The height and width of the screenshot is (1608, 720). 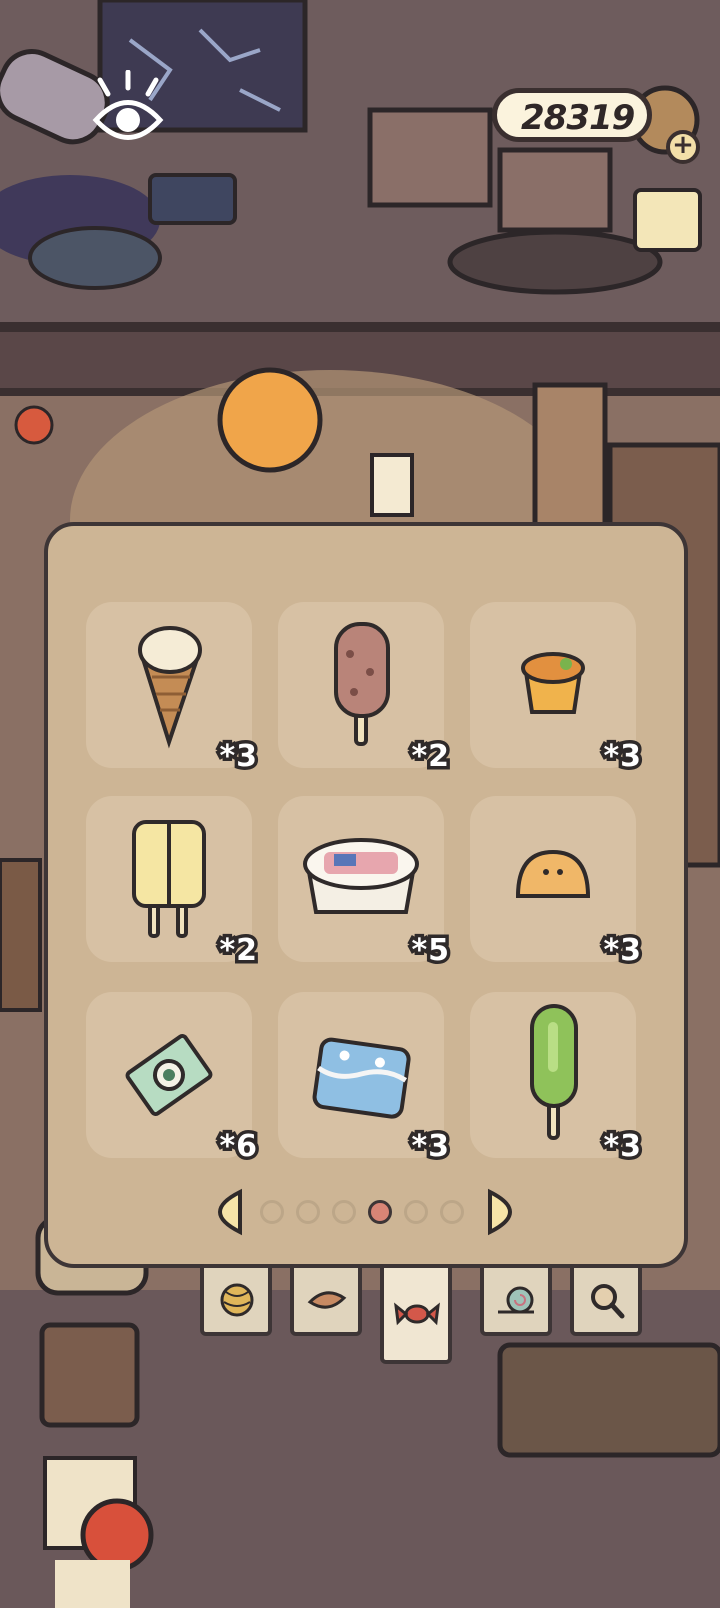 I want to click on candy-icon, so click(x=417, y=1314).